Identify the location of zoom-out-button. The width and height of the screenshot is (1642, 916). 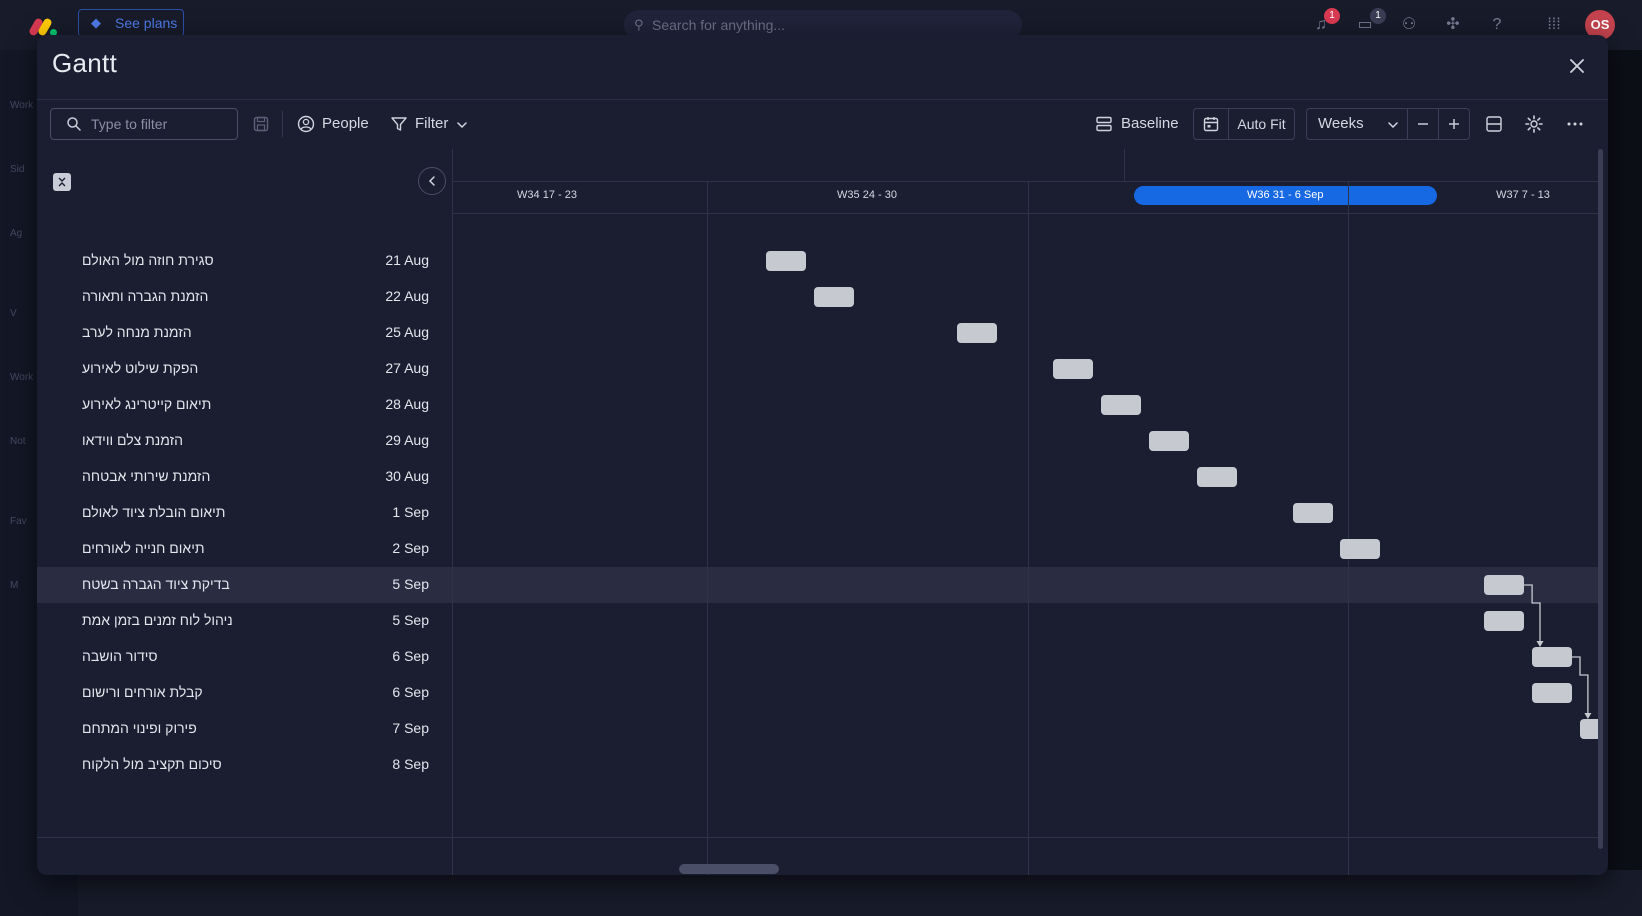
(1423, 124).